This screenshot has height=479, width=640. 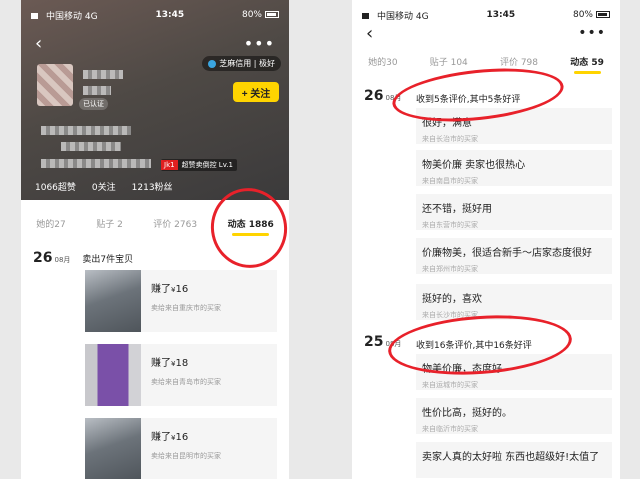 I want to click on review-card: 物美价廉 卖家也很热心 来自南昌市的买家, so click(x=514, y=168).